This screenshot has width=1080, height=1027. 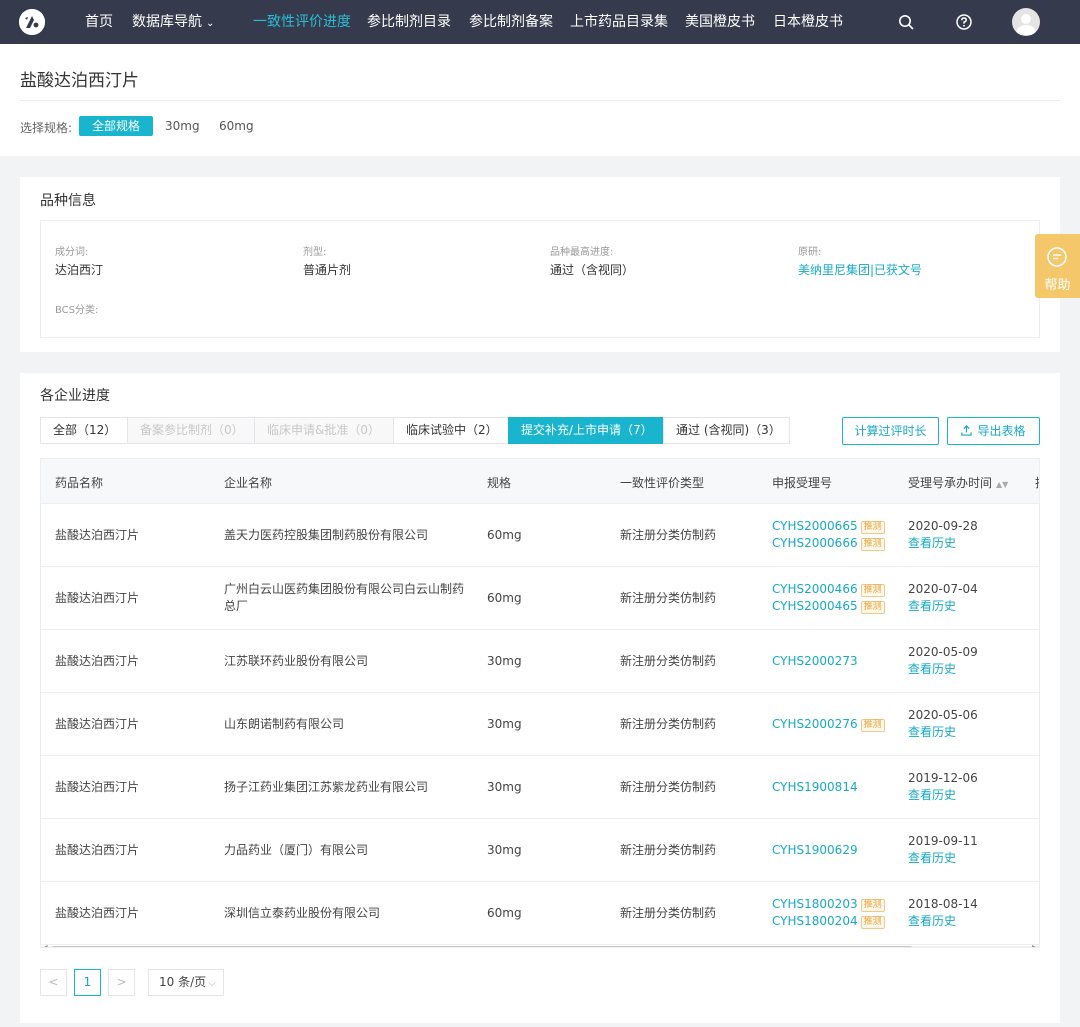 I want to click on nav-consistency-progress: 一致性评价进度, so click(x=302, y=22).